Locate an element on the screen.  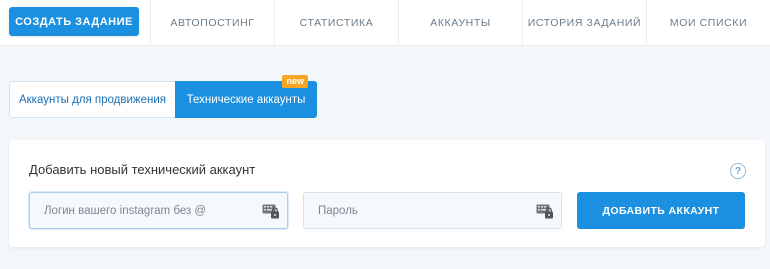
nav-tab-accounts: АККАУНТЫ is located at coordinates (460, 23).